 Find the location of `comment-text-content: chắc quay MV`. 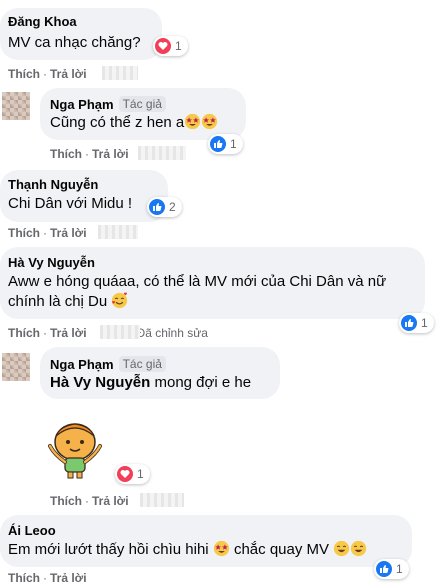

comment-text-content: chắc quay MV is located at coordinates (279, 549).